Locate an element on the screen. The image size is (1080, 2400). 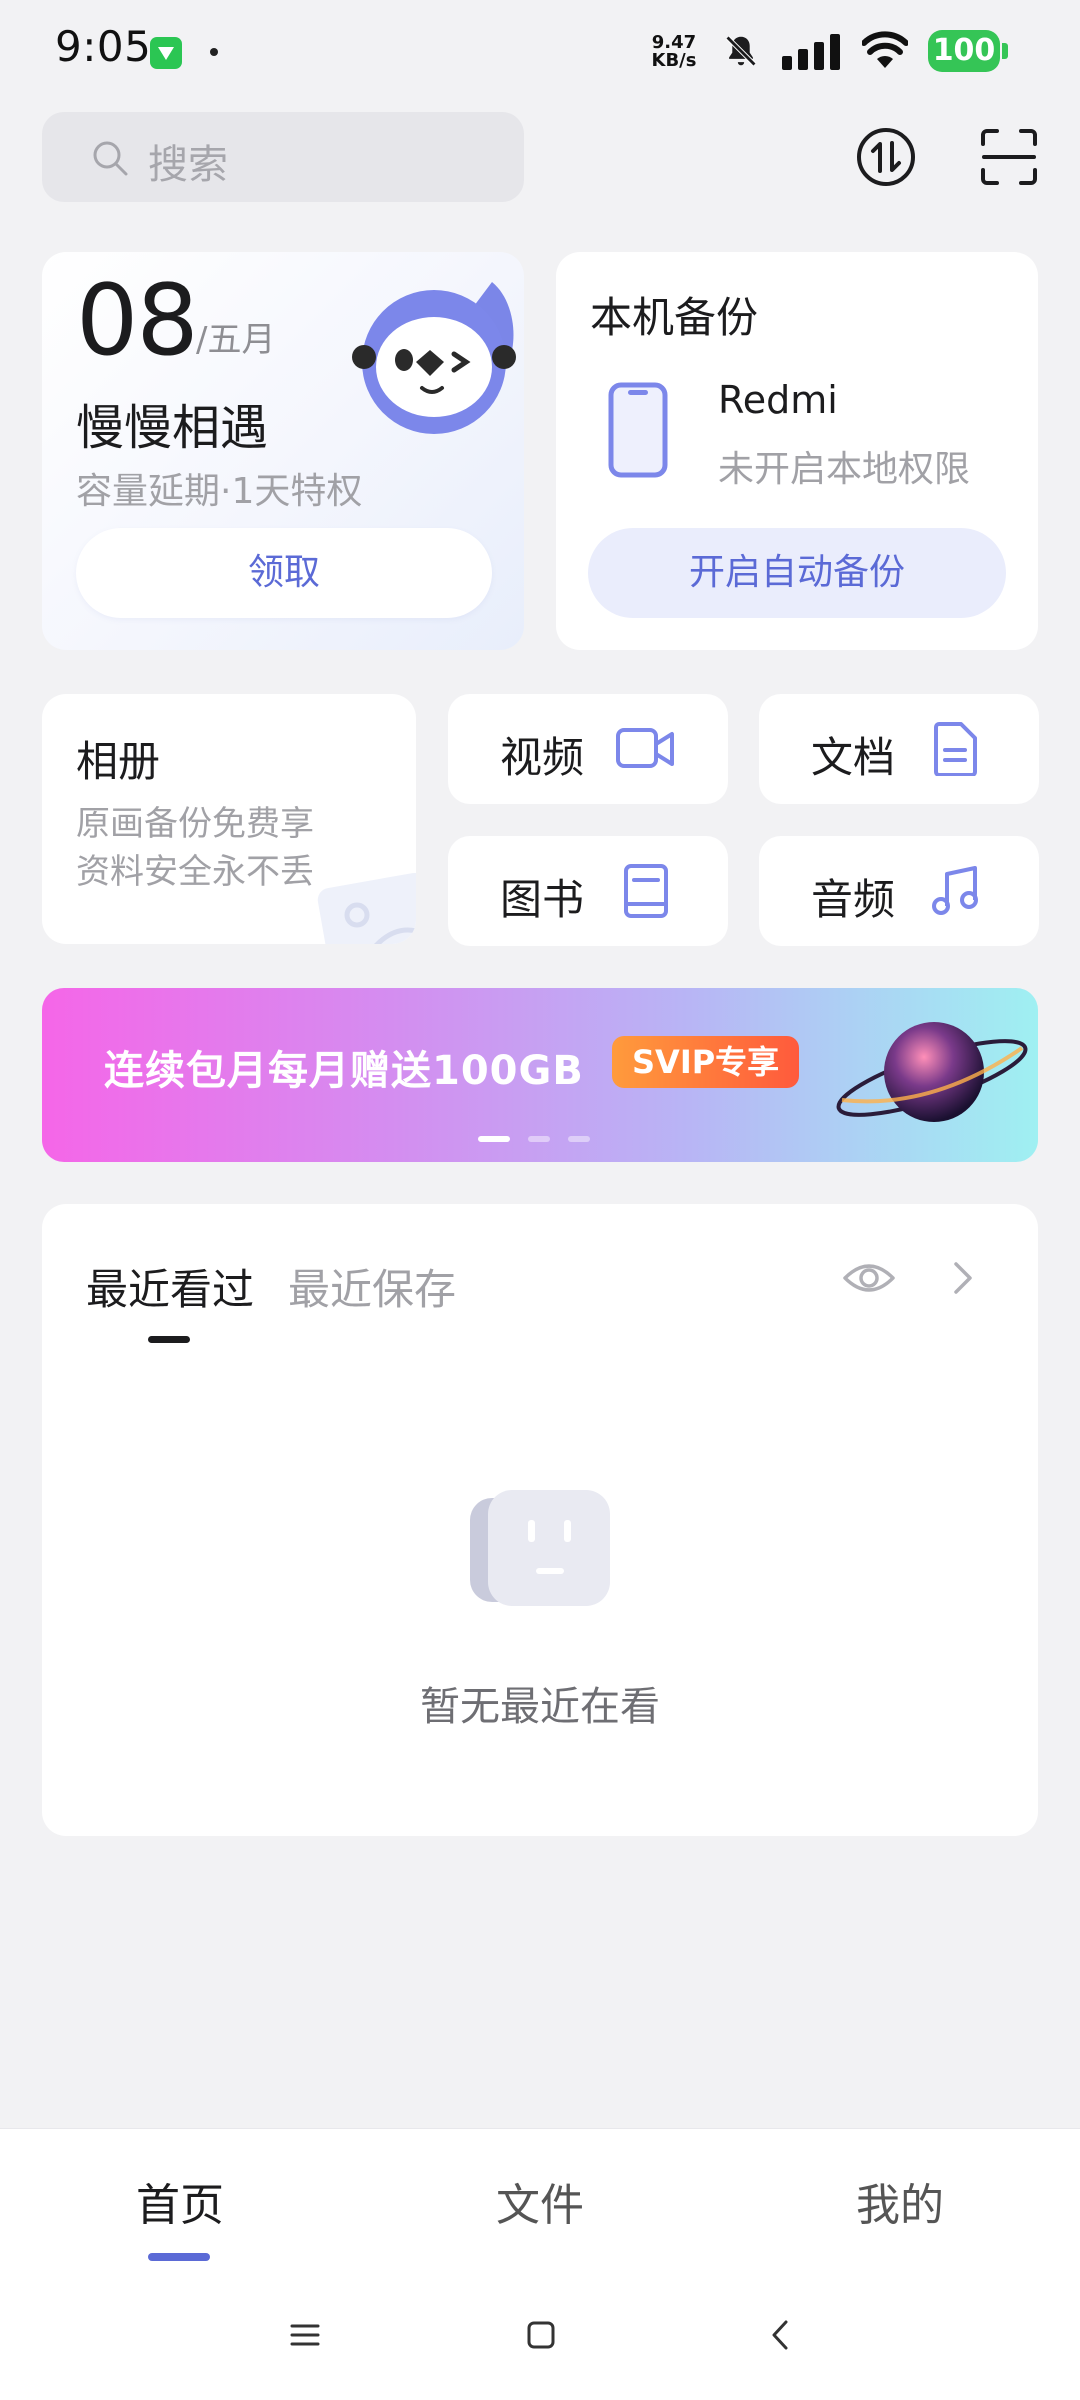
enable-auto-backup-button: 开启自动备份 is located at coordinates (797, 573).